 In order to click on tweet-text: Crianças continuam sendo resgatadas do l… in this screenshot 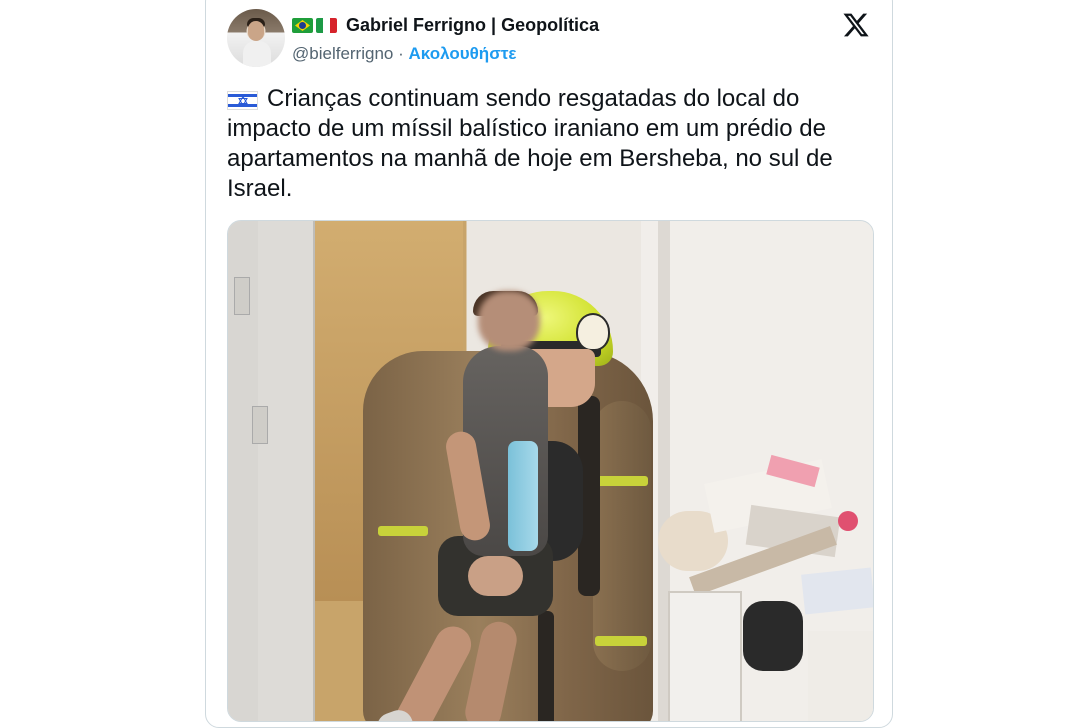, I will do `click(530, 143)`.